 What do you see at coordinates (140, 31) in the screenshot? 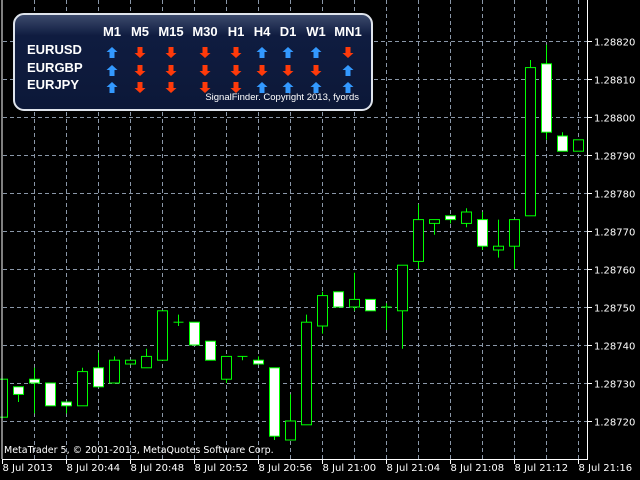
I see `timeframe-header-M5: M5` at bounding box center [140, 31].